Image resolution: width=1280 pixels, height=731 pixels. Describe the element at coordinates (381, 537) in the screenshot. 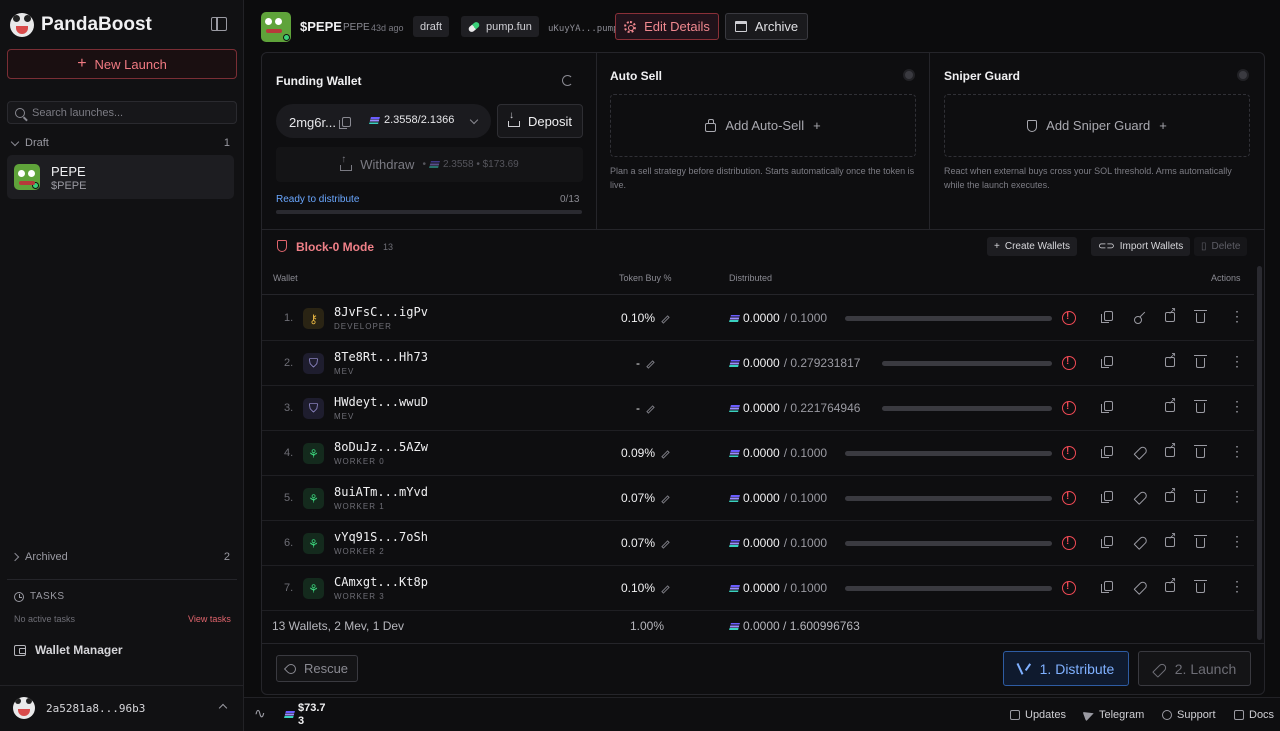

I see `wallet-address: vYq91S...7oSh` at that location.